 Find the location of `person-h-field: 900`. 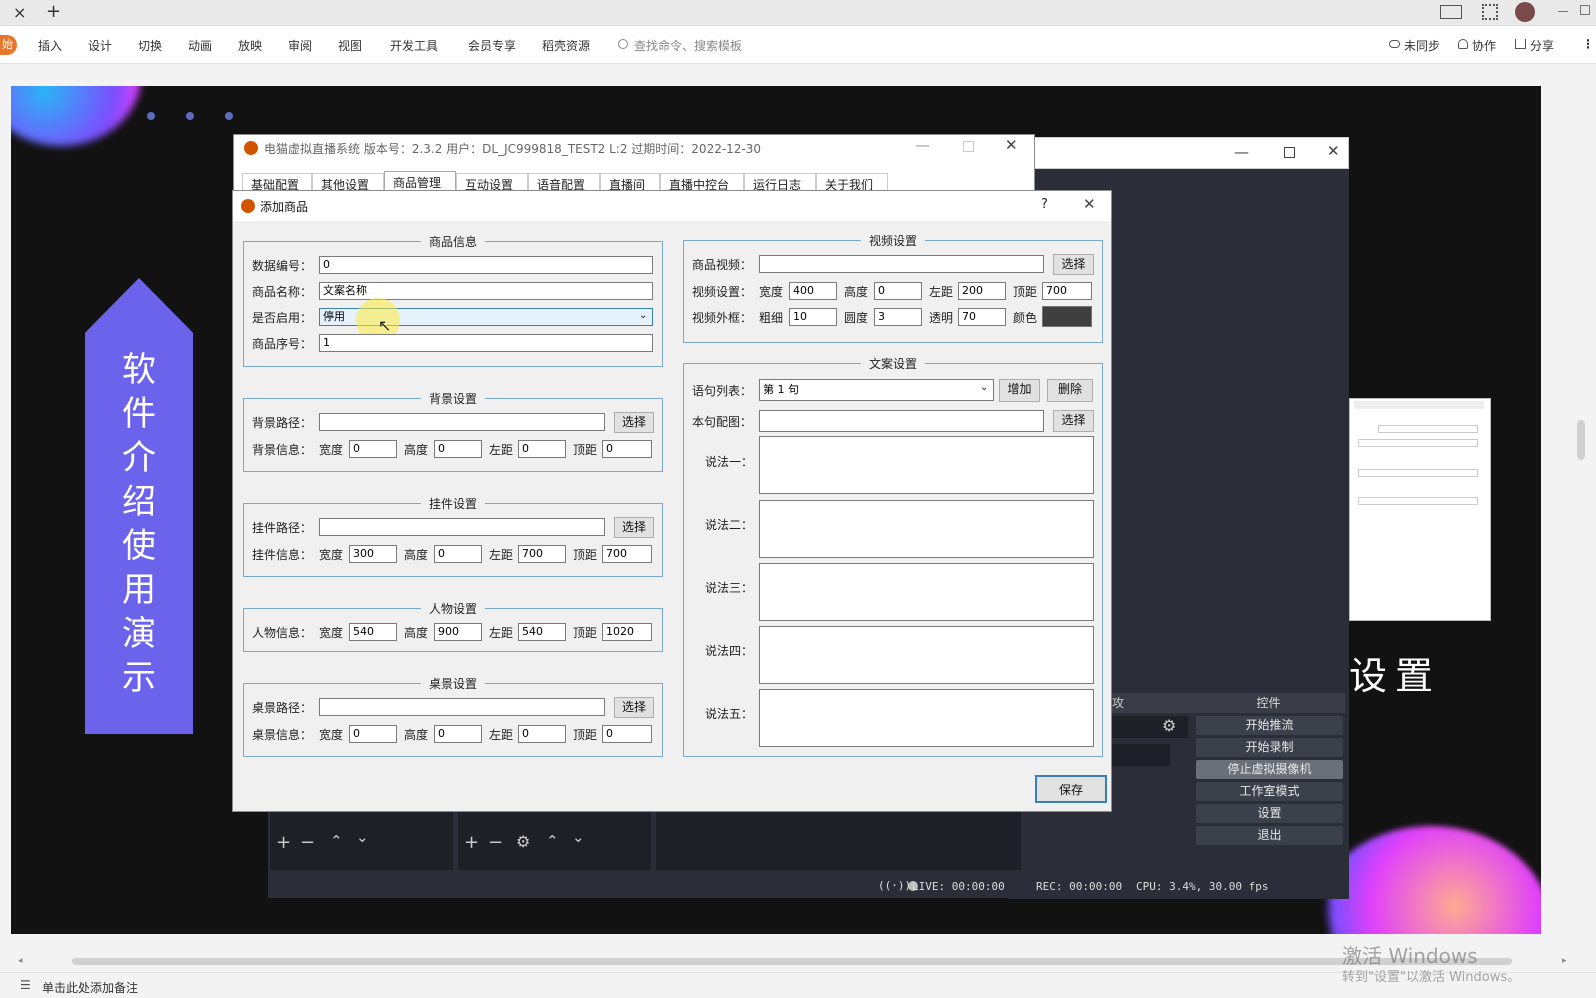

person-h-field: 900 is located at coordinates (458, 632).